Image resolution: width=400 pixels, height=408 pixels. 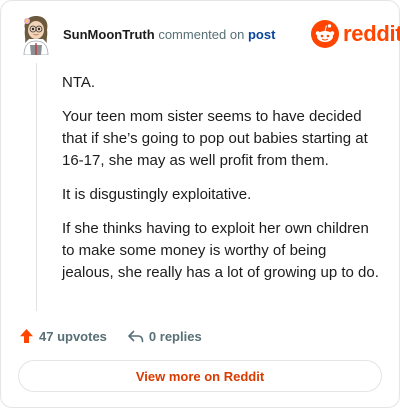 What do you see at coordinates (26, 336) in the screenshot?
I see `arrow-up-icon` at bounding box center [26, 336].